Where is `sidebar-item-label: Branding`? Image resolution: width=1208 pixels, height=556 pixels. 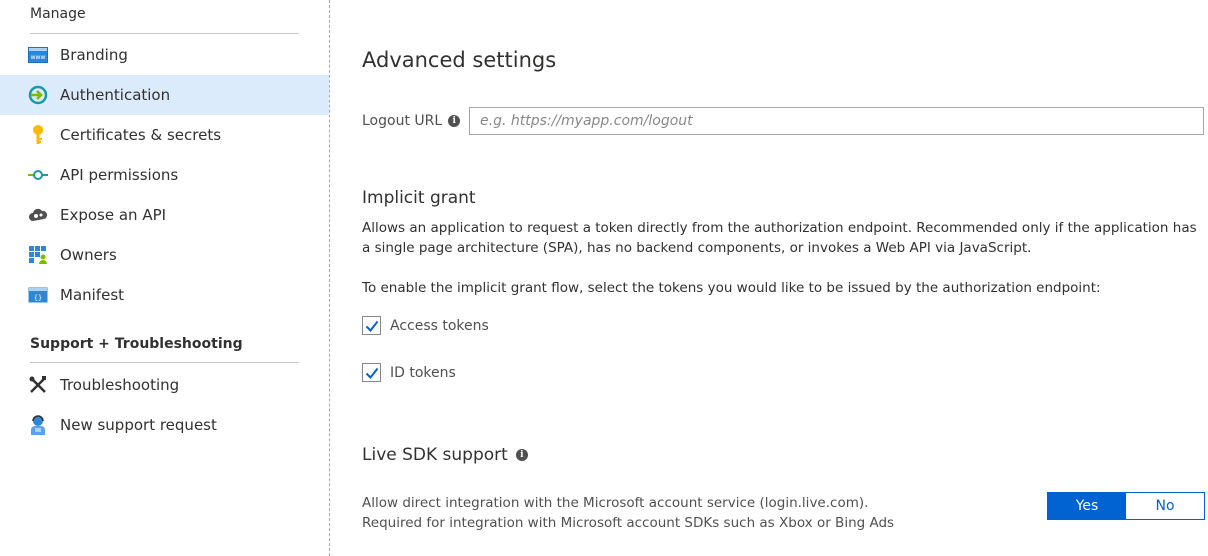 sidebar-item-label: Branding is located at coordinates (94, 55).